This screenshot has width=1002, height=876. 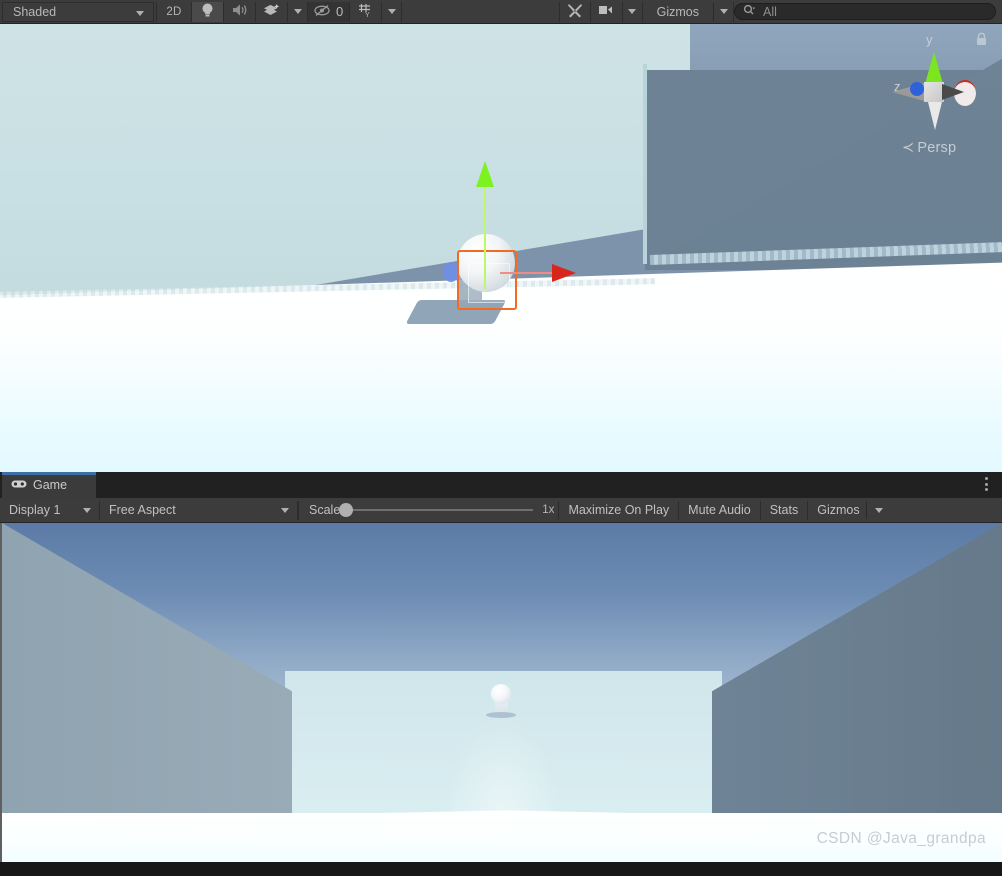 What do you see at coordinates (981, 42) in the screenshot?
I see `lock-icon` at bounding box center [981, 42].